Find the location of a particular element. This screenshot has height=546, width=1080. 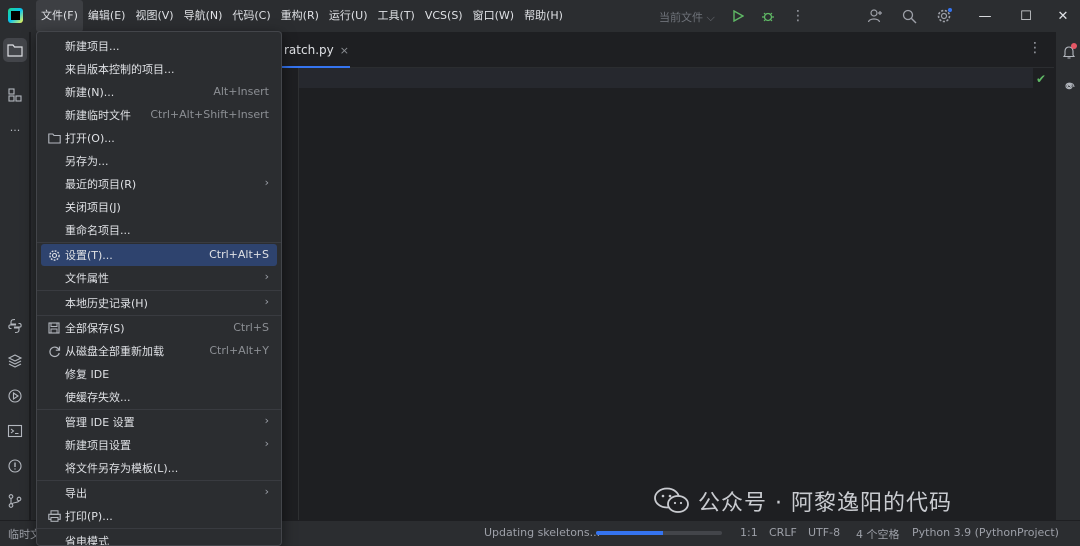

menu-item-manage-ide-settings: 管理 IDE 设置 › is located at coordinates (159, 422).